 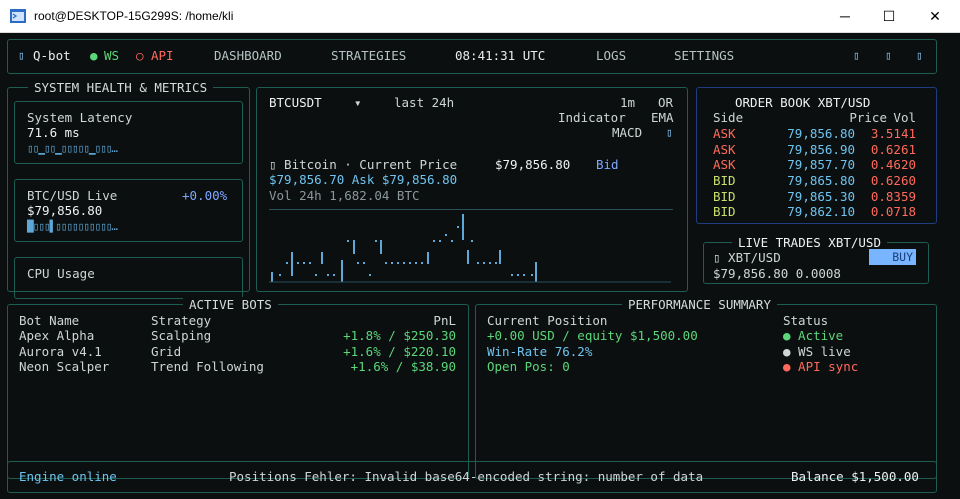 I want to click on user-icon: ▯, so click(x=888, y=55).